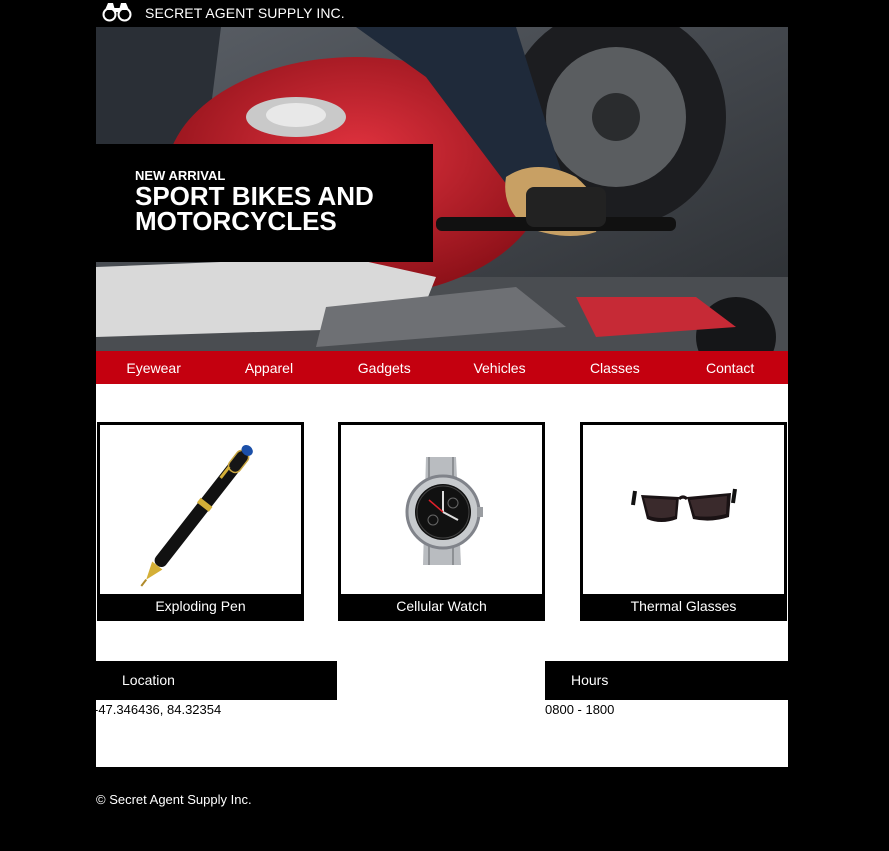 The width and height of the screenshot is (889, 851). What do you see at coordinates (384, 368) in the screenshot?
I see `nav-item-gadgets: Gadgets` at bounding box center [384, 368].